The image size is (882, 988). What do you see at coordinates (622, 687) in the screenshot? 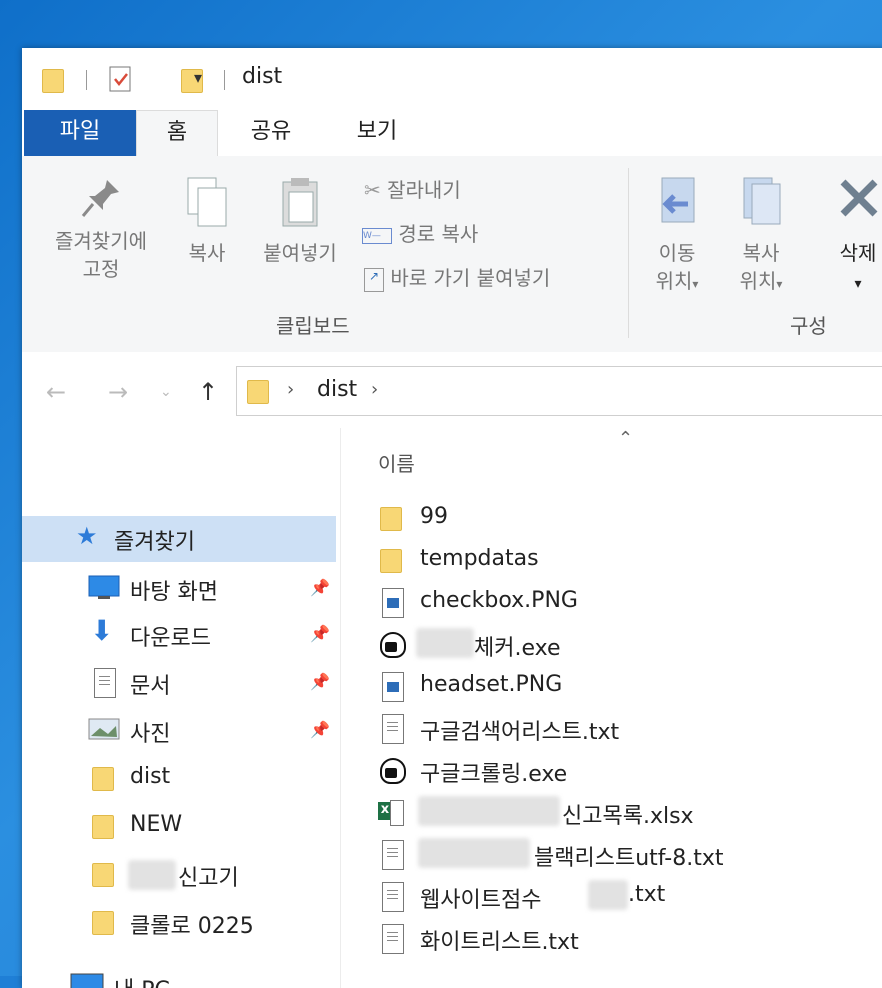
I see `file-row: headset.PNG` at bounding box center [622, 687].